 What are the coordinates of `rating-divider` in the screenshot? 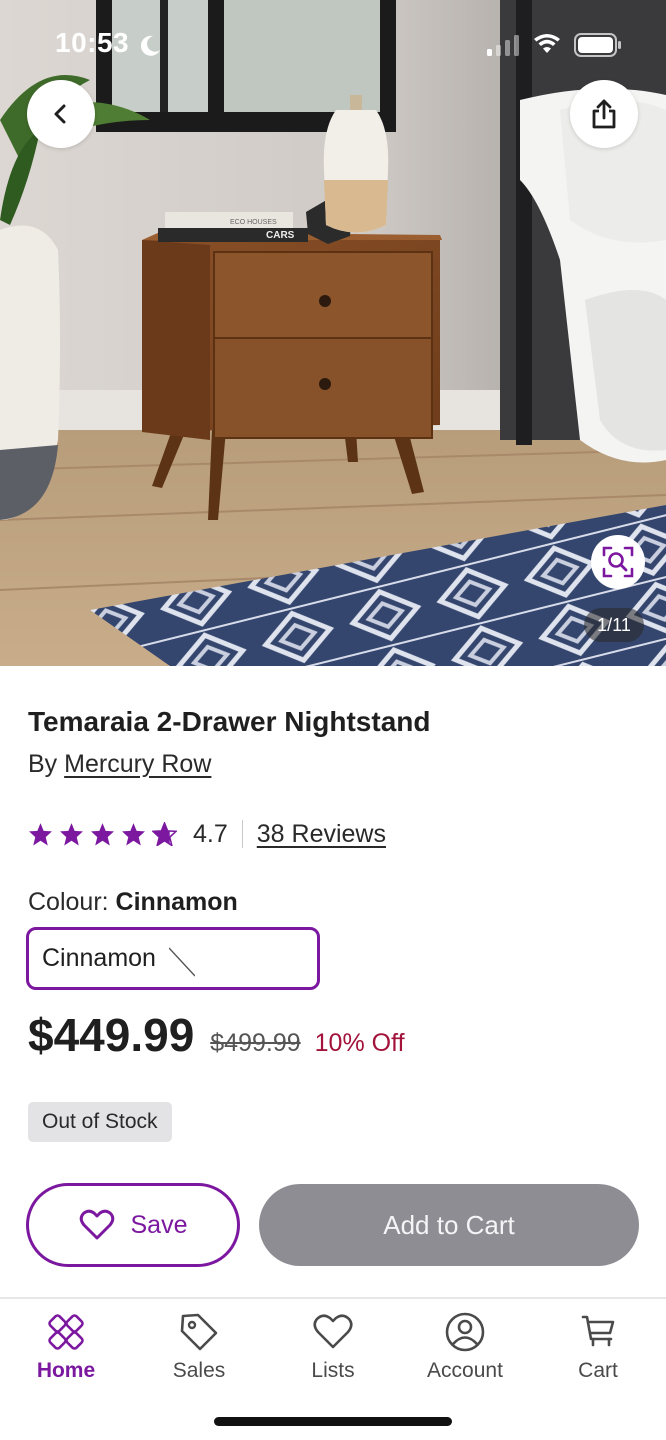 It's located at (242, 834).